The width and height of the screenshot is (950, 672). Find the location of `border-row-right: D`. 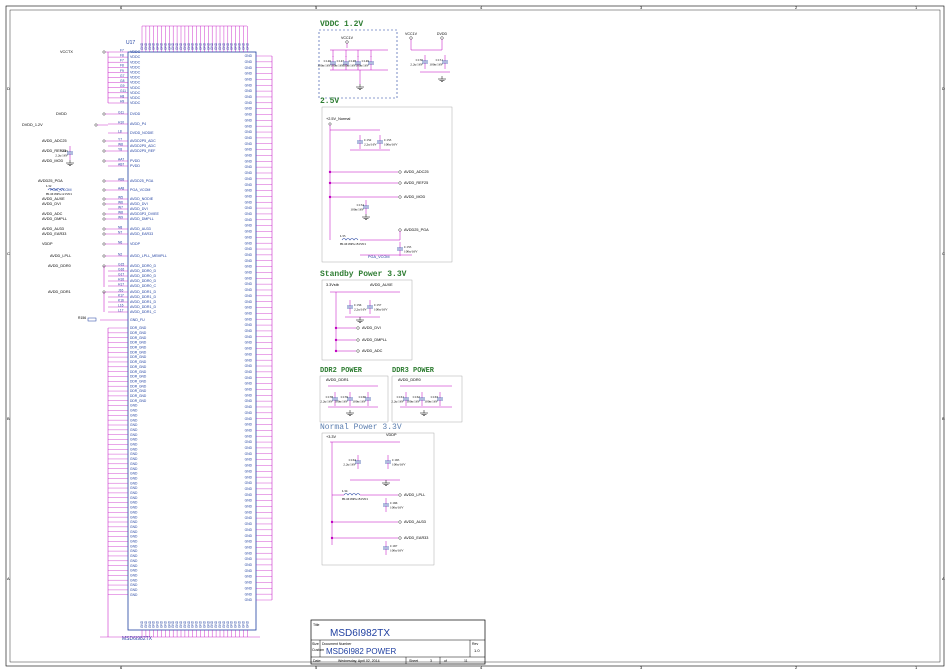

border-row-right: D is located at coordinates (943, 88).